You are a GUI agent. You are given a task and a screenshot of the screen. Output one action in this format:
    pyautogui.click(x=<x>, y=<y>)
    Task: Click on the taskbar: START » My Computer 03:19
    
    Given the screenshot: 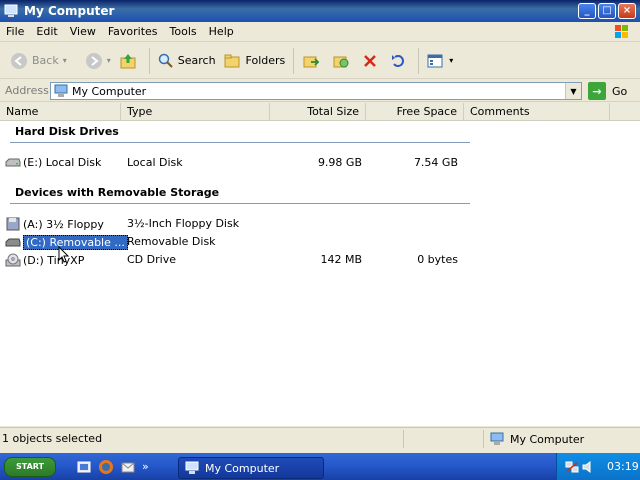 What is the action you would take?
    pyautogui.click(x=320, y=466)
    